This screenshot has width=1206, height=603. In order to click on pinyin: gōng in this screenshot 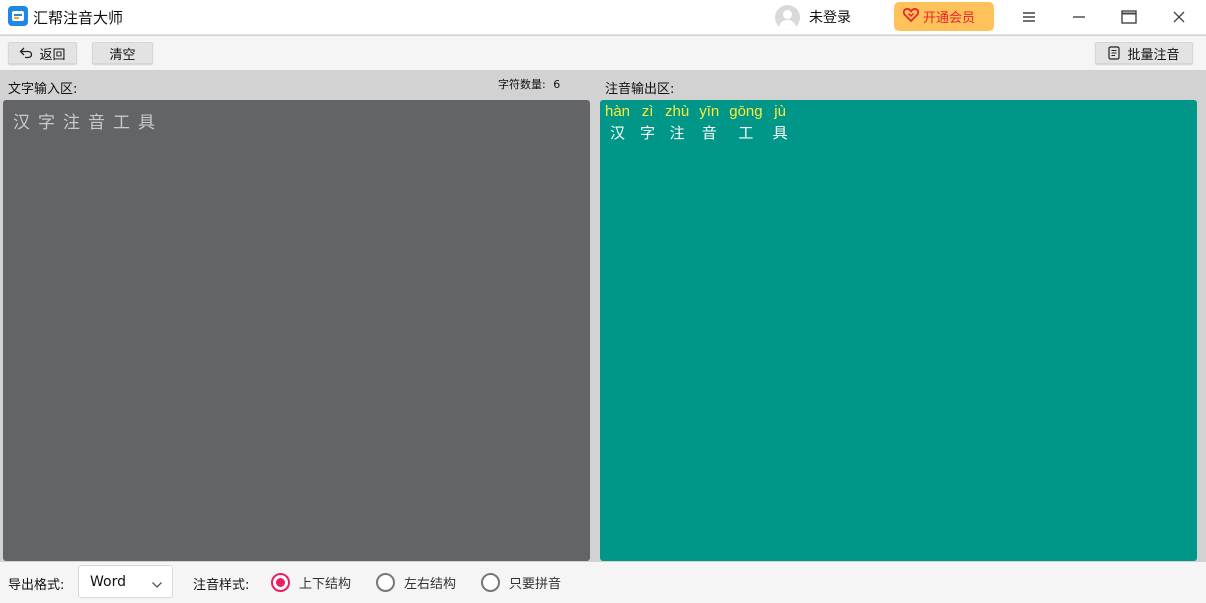, I will do `click(746, 111)`.